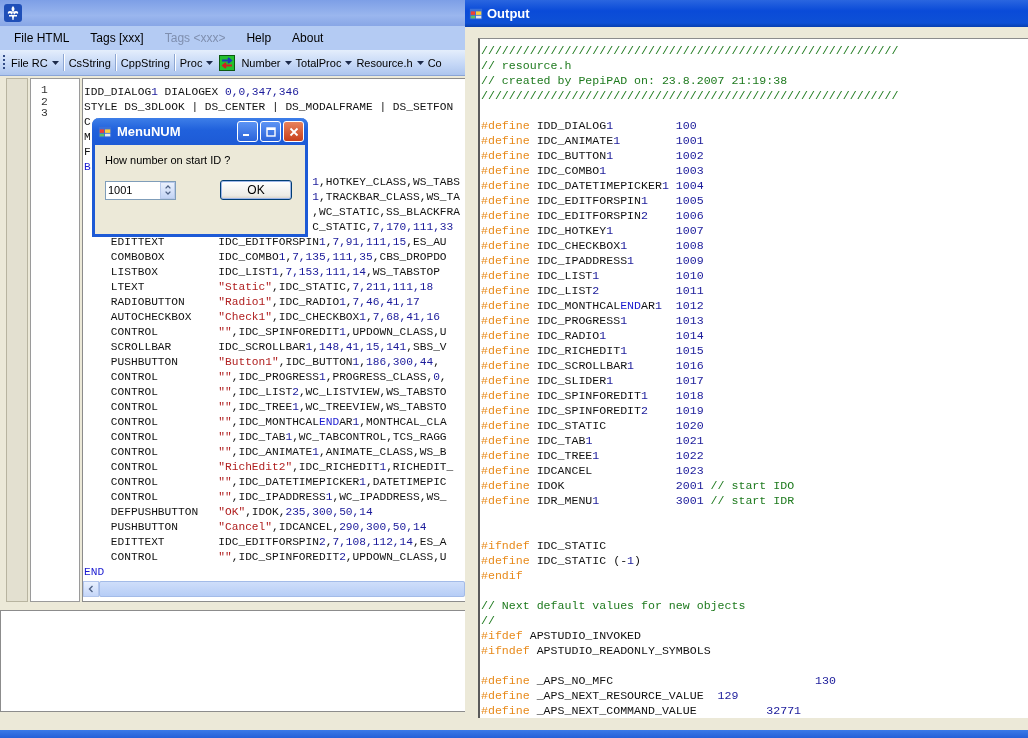 The height and width of the screenshot is (738, 1028). What do you see at coordinates (592, 245) in the screenshot?
I see `code-line: #define IDC_CHECKBOX1 1008` at bounding box center [592, 245].